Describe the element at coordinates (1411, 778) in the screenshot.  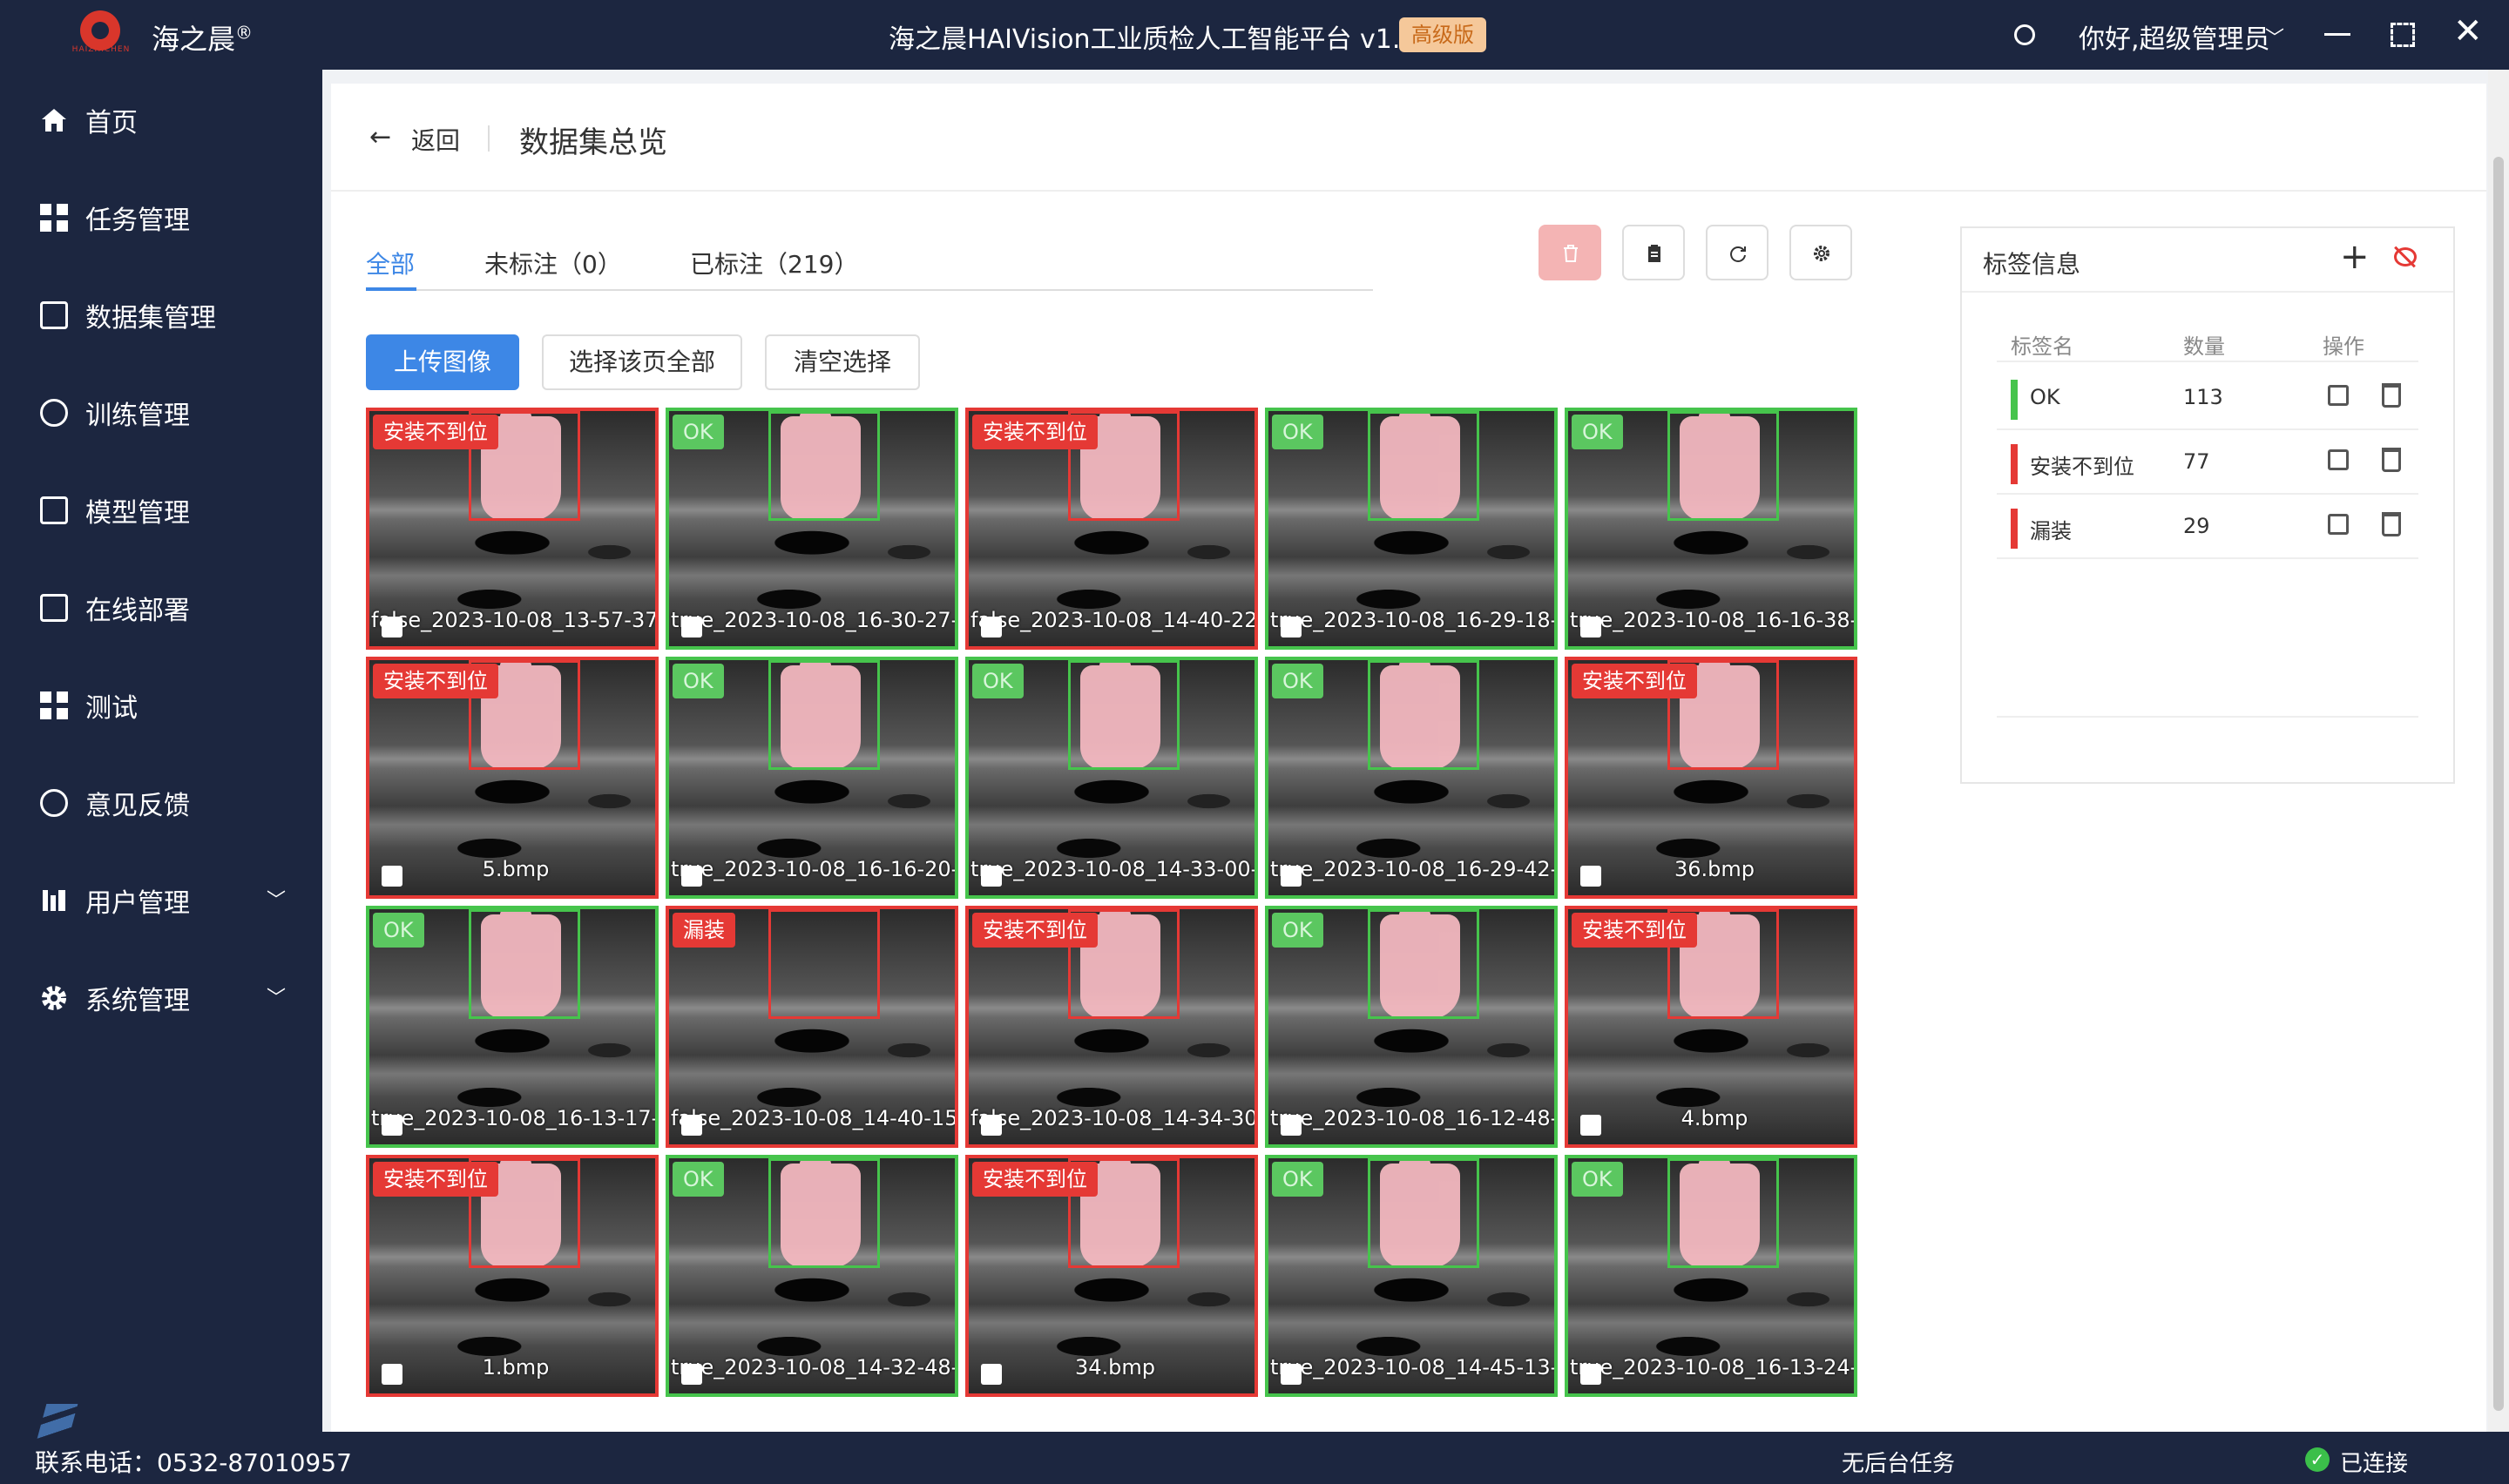
I see `image-tile: OK true_2023-10-08_16-29-42-7` at that location.